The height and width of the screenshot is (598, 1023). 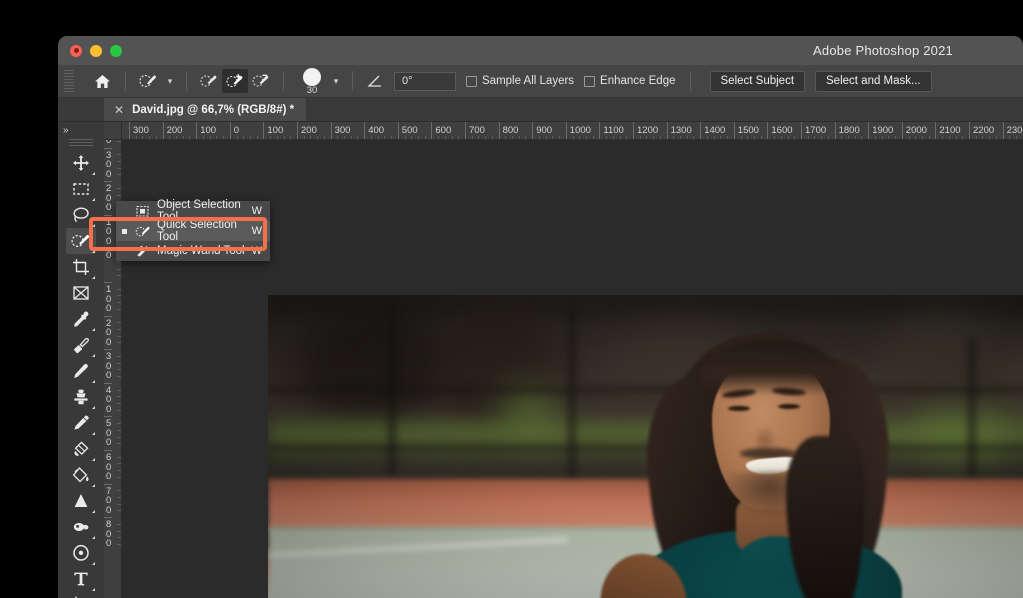 I want to click on ruler-tick-label: 300, so click(x=340, y=130).